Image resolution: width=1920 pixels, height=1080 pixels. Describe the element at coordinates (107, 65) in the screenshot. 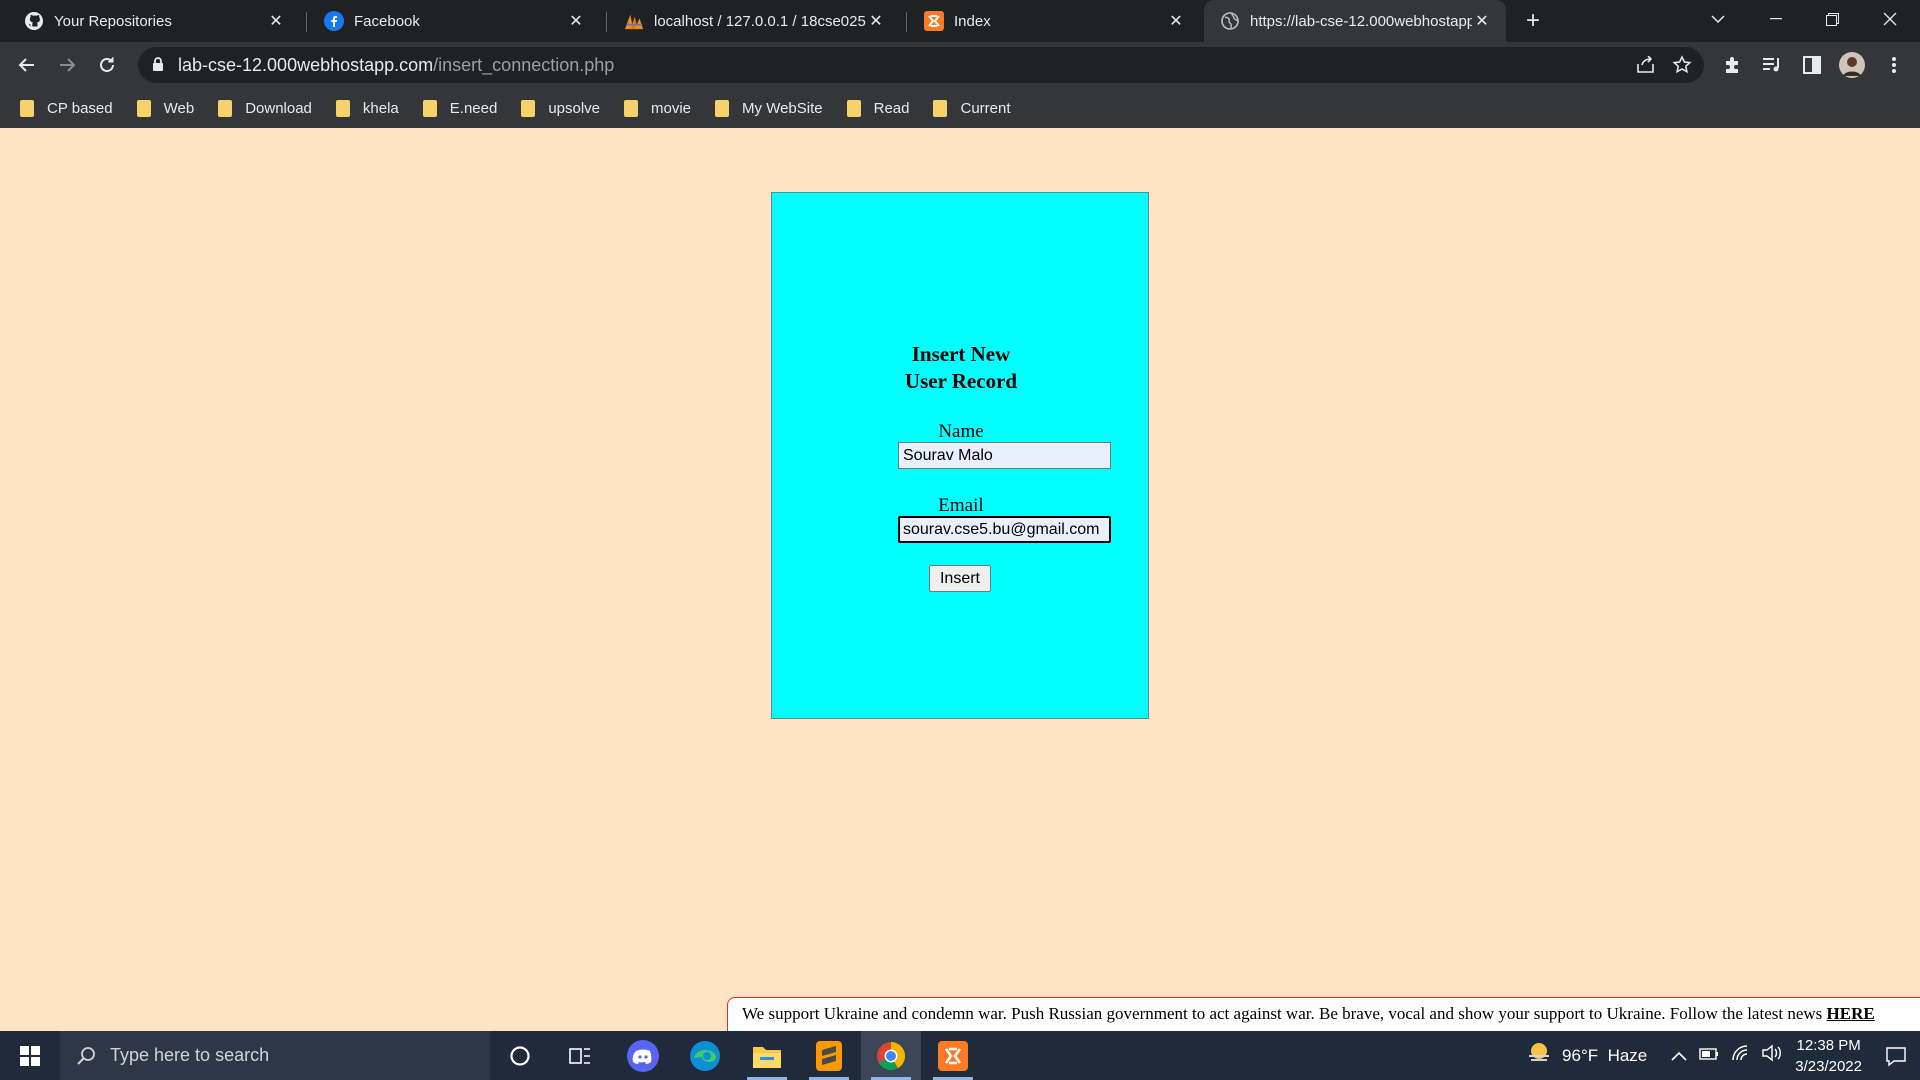

I see `reload-icon` at that location.